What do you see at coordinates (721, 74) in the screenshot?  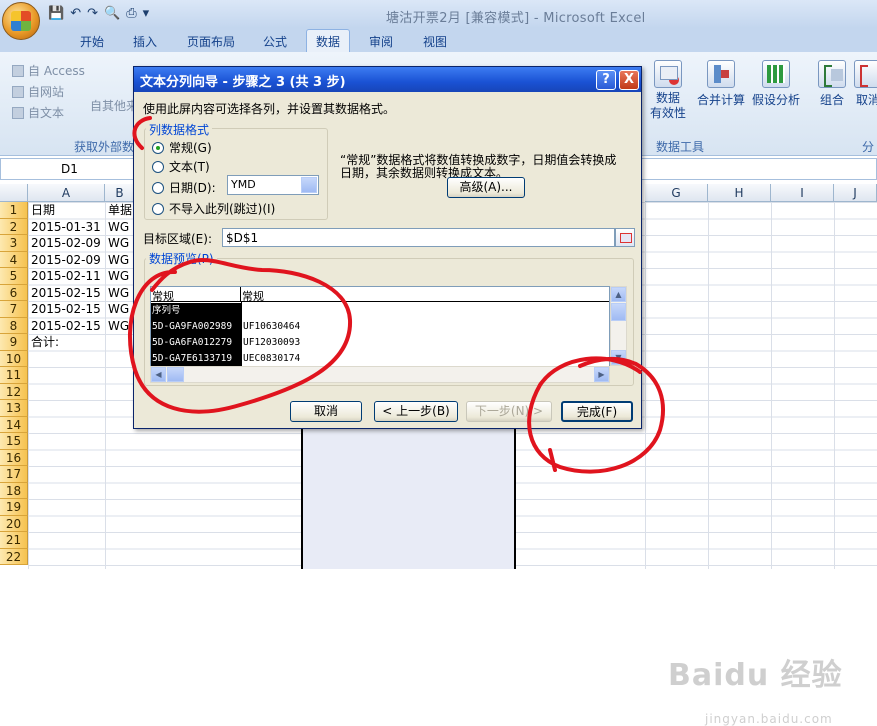 I see `consolidate-icon` at bounding box center [721, 74].